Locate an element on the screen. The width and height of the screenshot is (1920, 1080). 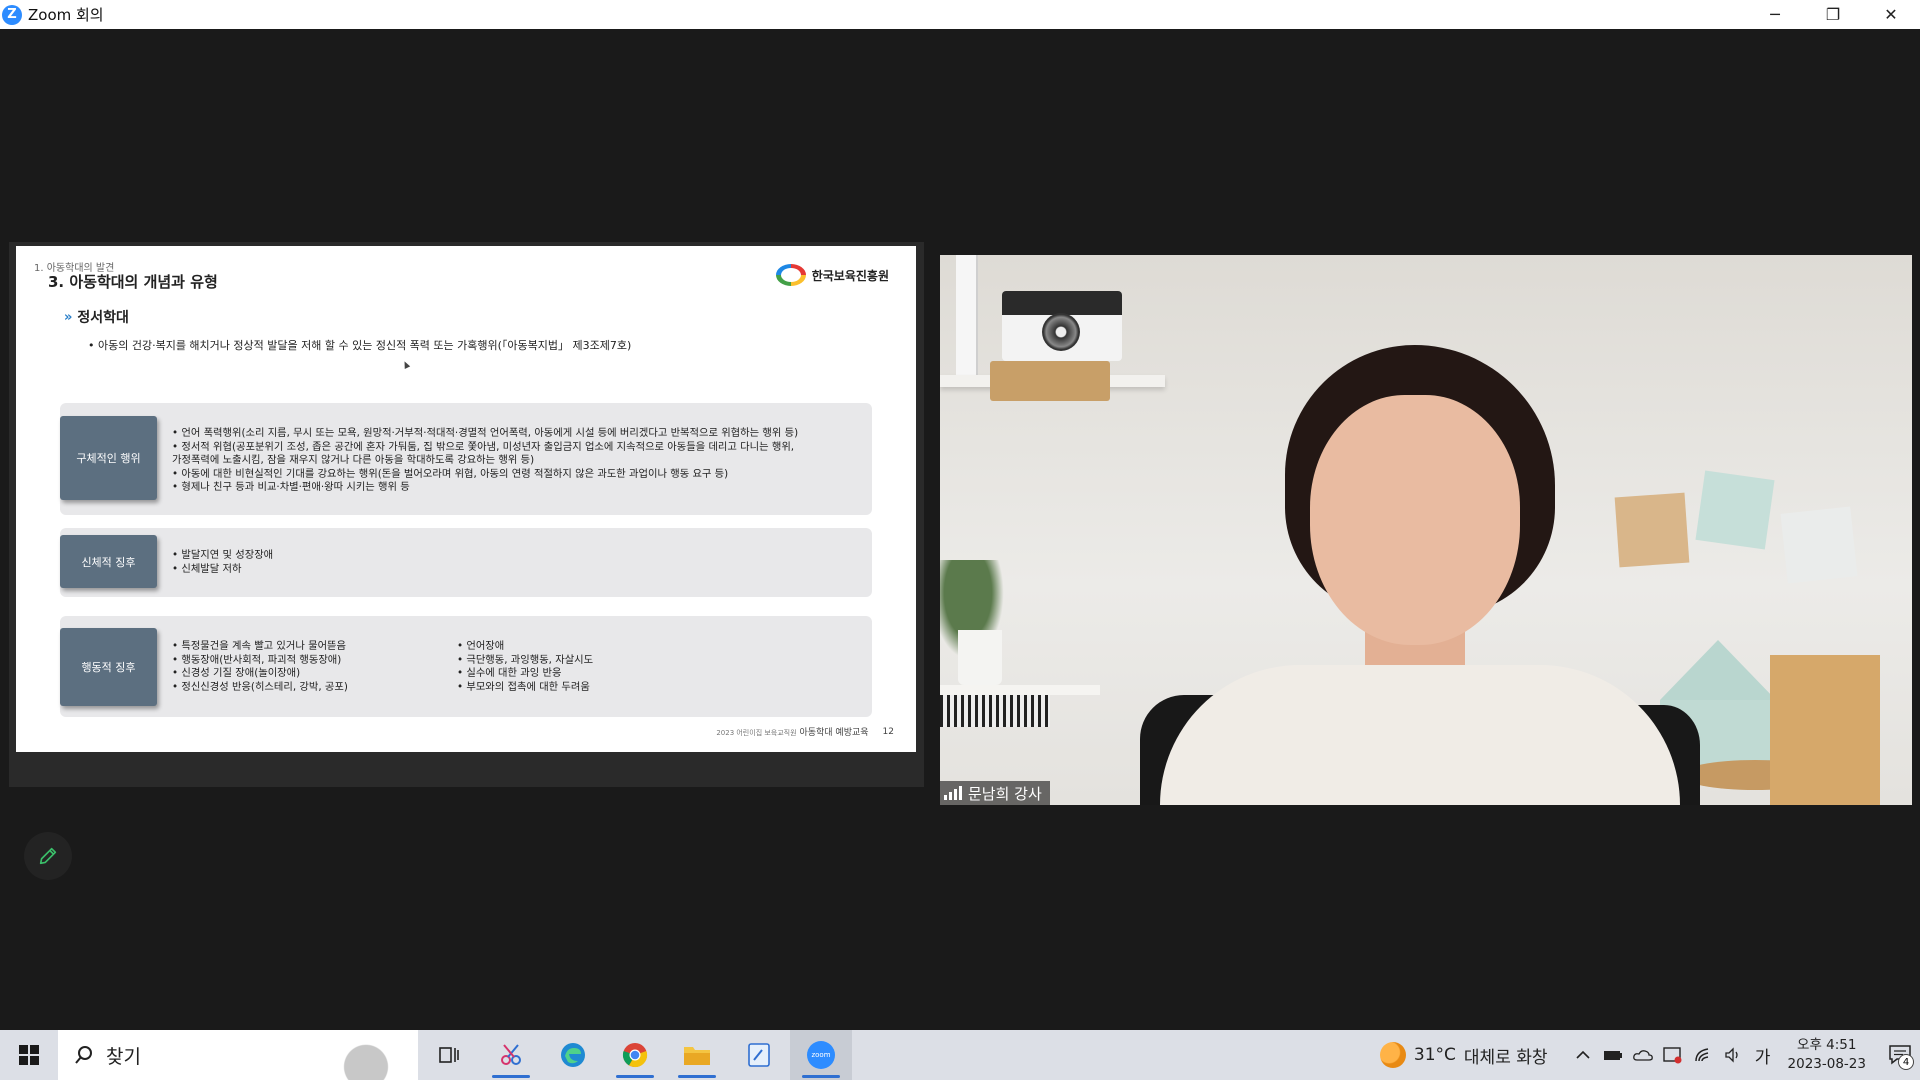
list-item: • 형제나 친구 등과 비교·차별·편애·왕따 시키는 행위 등 is located at coordinates (291, 487).